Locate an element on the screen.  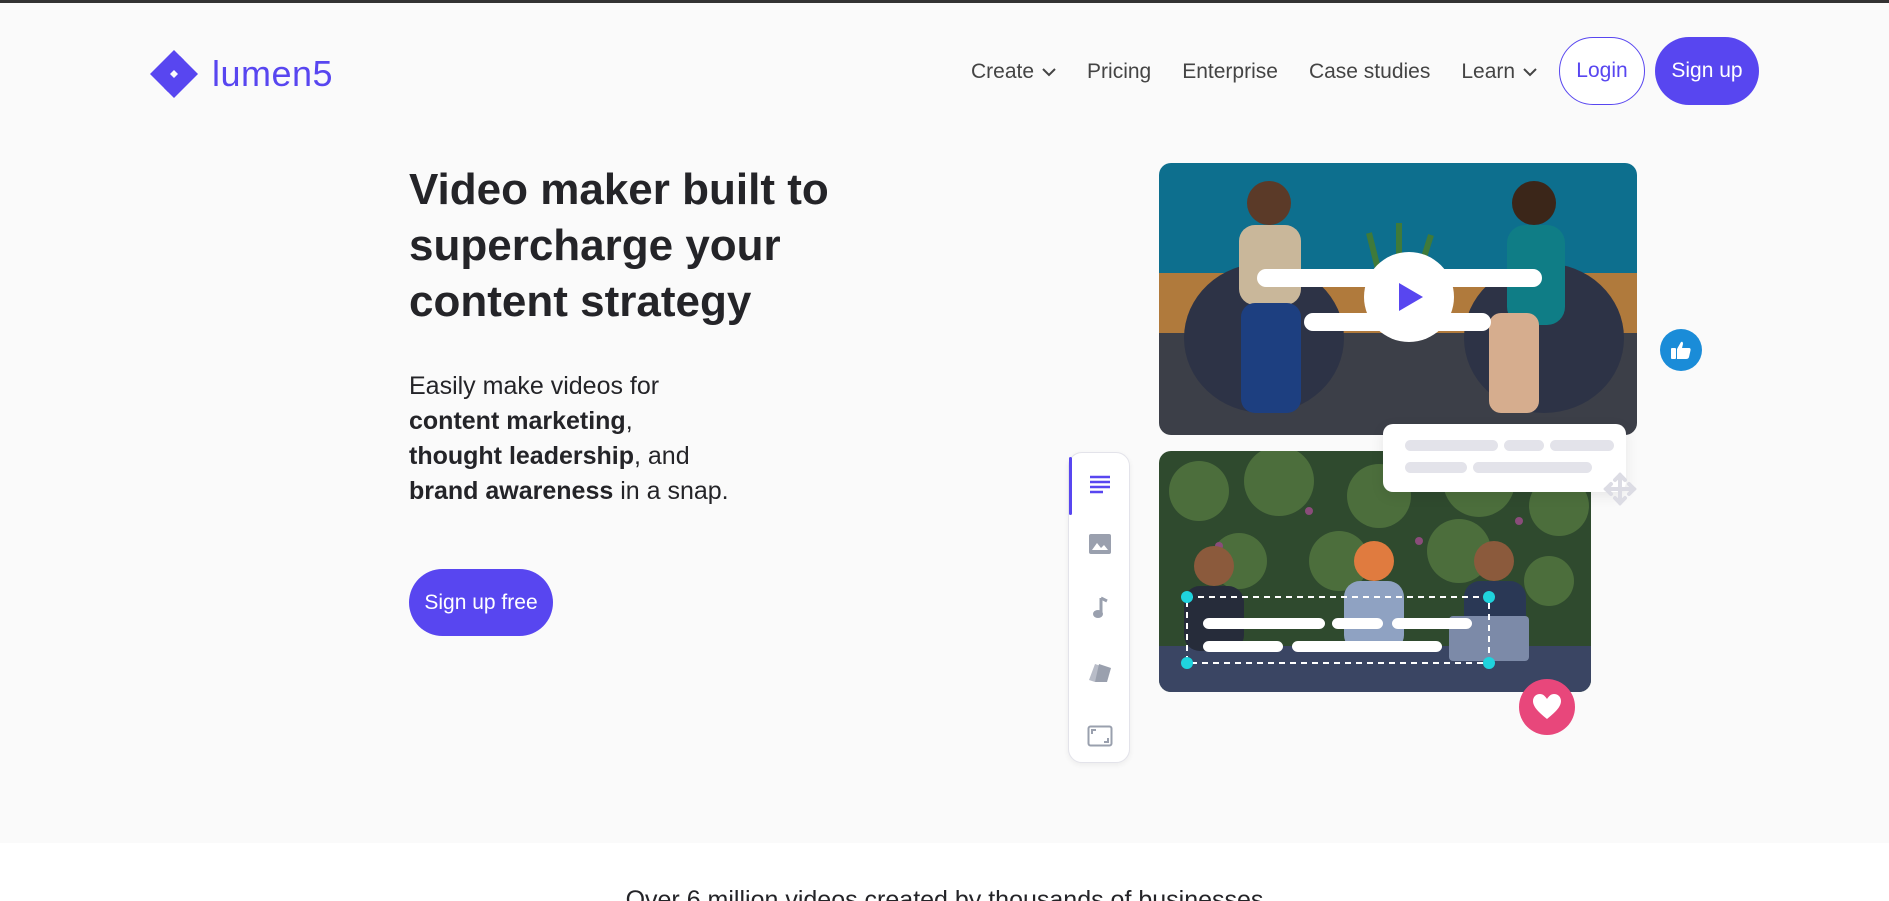
text-tool-button is located at coordinates (1100, 484).